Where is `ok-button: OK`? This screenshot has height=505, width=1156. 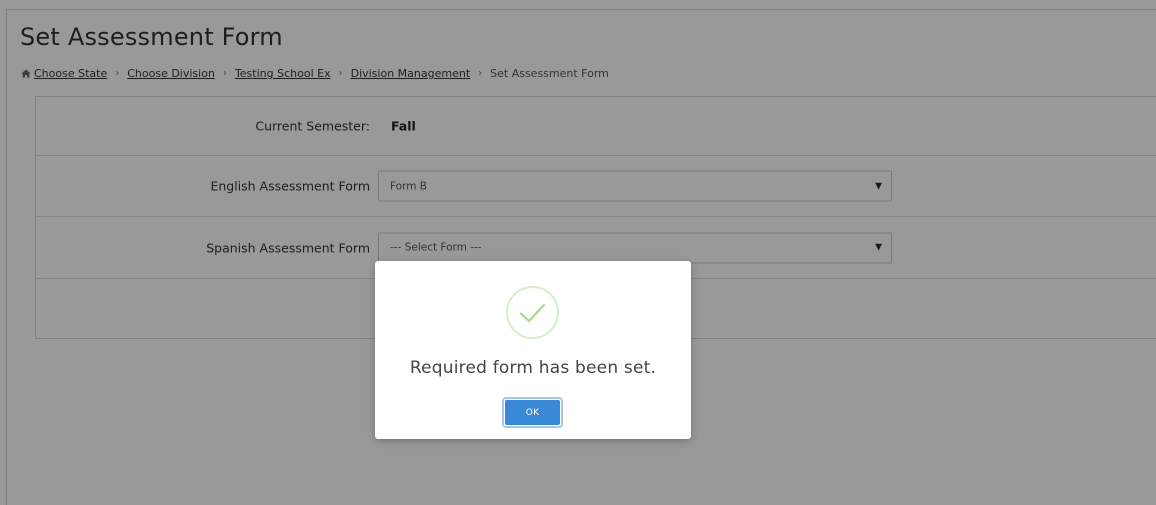 ok-button: OK is located at coordinates (532, 412).